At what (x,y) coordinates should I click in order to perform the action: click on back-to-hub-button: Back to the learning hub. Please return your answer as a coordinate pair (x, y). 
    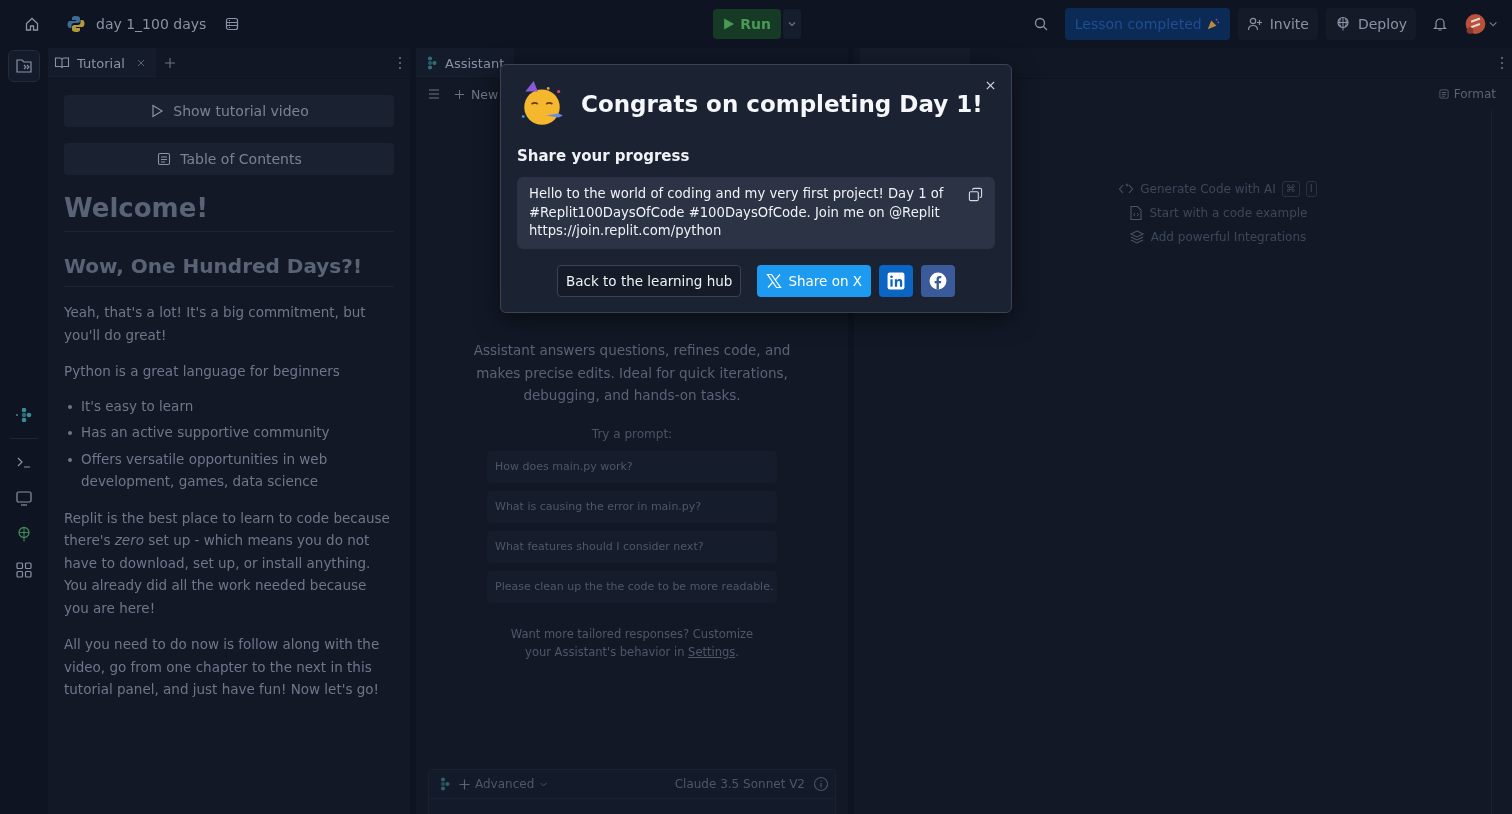
    Looking at the image, I should click on (649, 280).